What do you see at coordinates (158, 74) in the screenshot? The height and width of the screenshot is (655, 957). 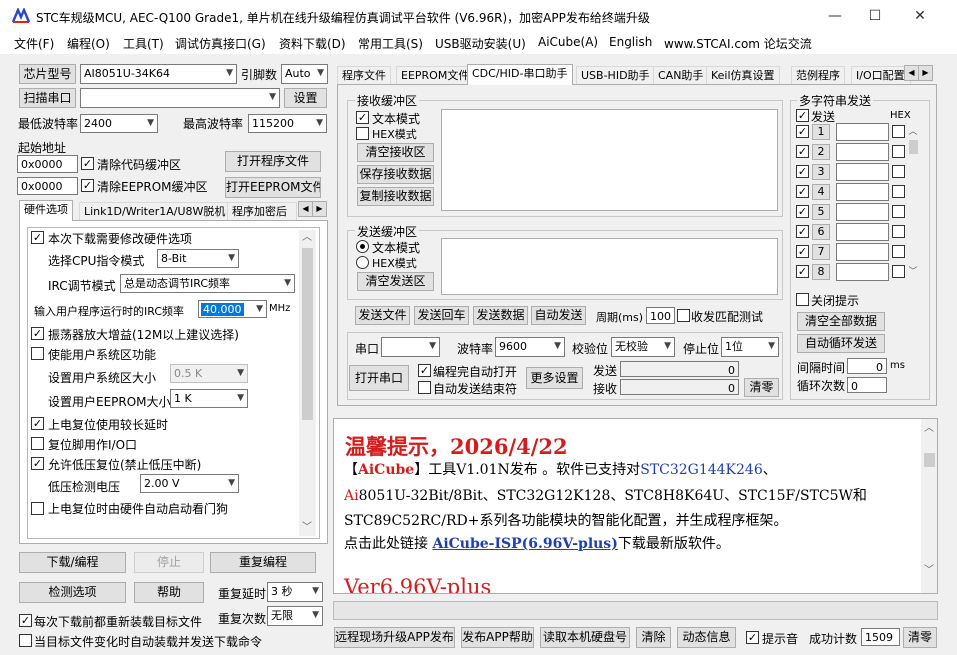 I see `chip-model-select: AI8051U-34K64 ▼` at bounding box center [158, 74].